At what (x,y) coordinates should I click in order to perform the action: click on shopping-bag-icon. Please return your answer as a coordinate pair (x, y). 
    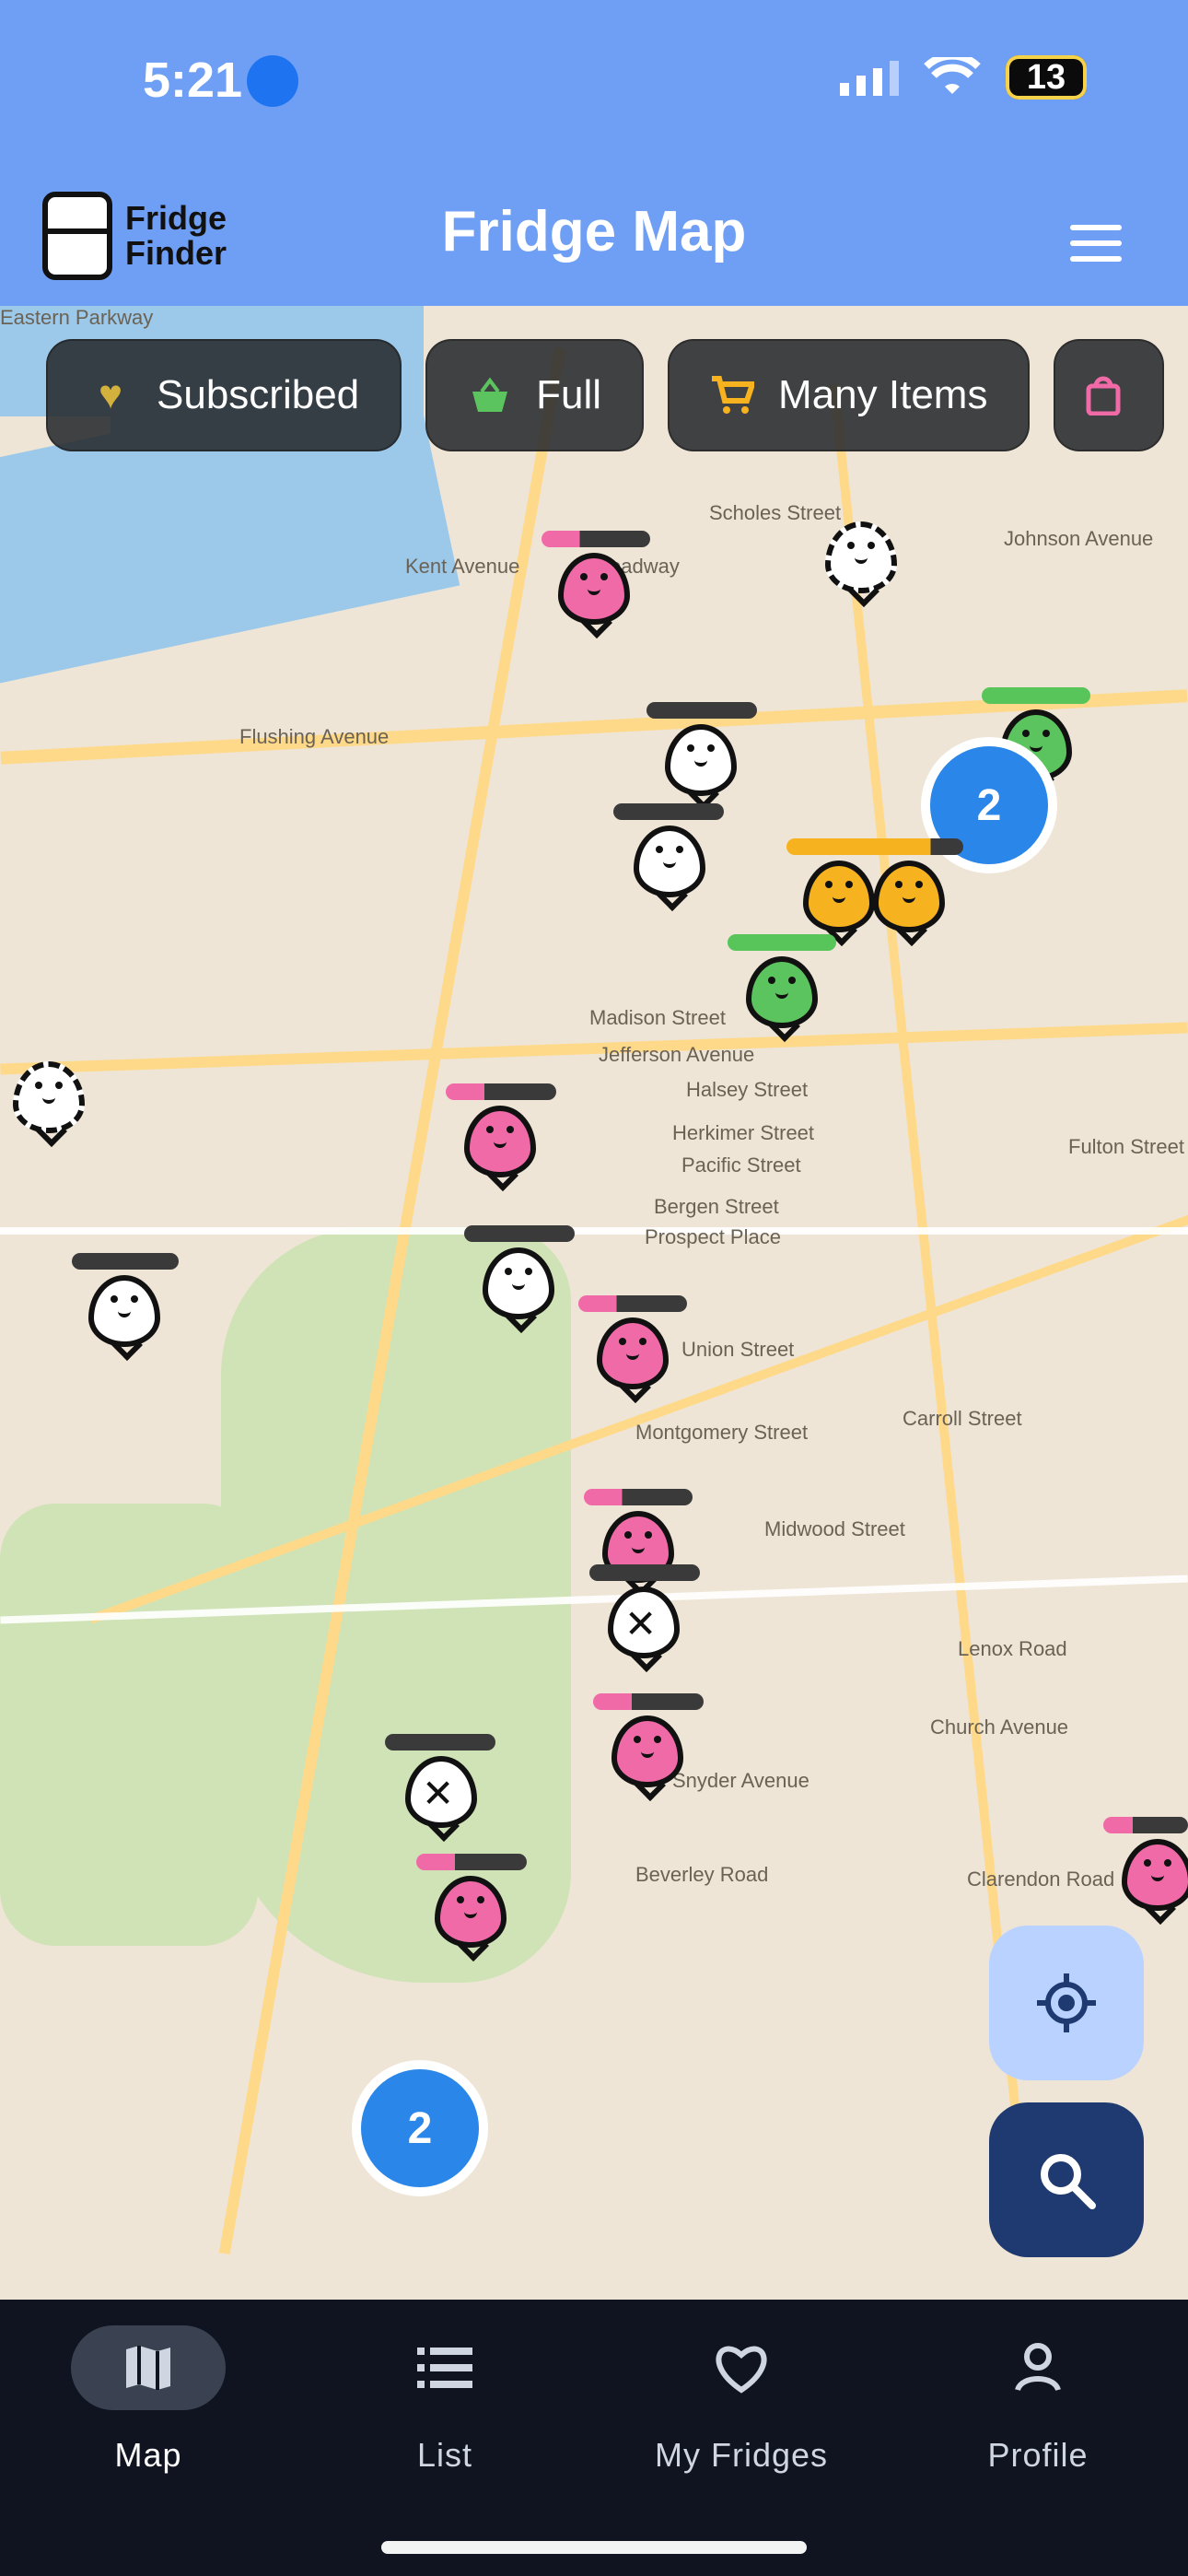
    Looking at the image, I should click on (1103, 395).